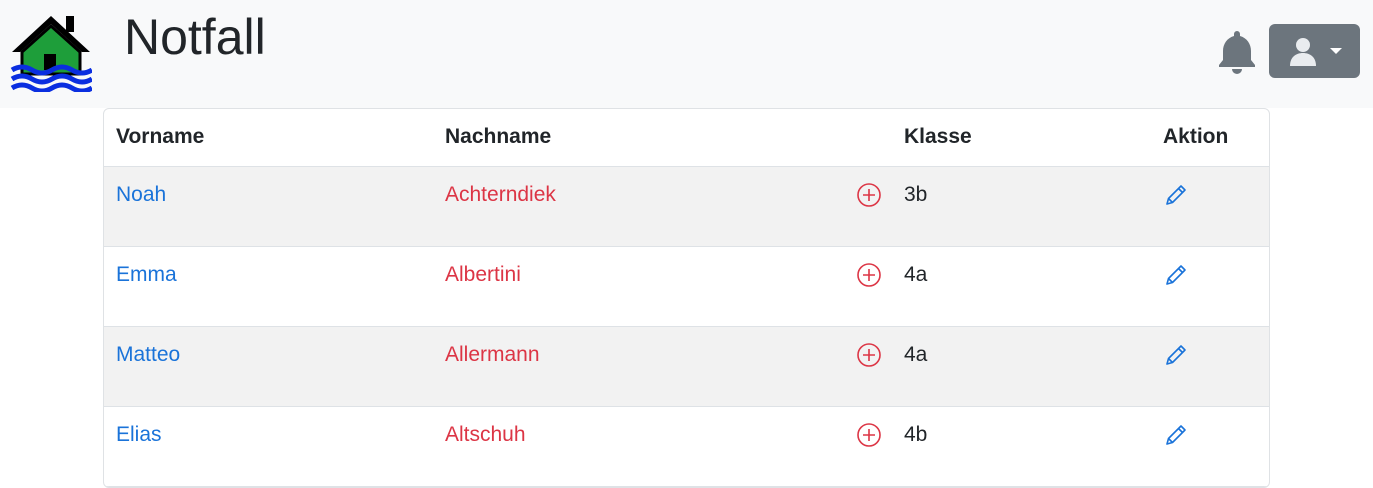 This screenshot has width=1373, height=488. What do you see at coordinates (141, 194) in the screenshot?
I see `first-name-link: Noah` at bounding box center [141, 194].